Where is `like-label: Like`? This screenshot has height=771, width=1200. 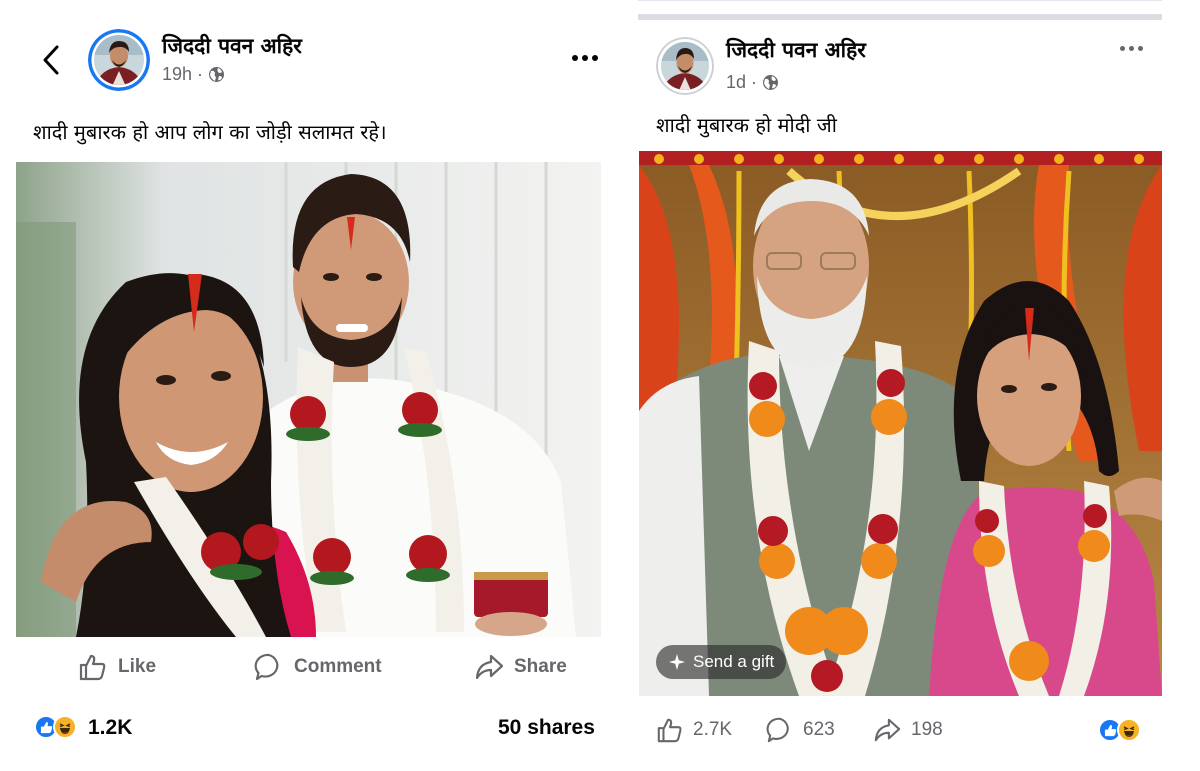
like-label: Like is located at coordinates (137, 666).